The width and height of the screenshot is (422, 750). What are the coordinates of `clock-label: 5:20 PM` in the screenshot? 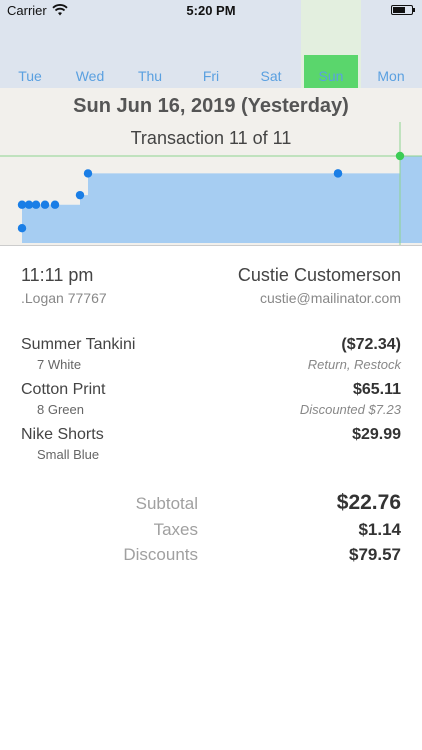 It's located at (211, 10).